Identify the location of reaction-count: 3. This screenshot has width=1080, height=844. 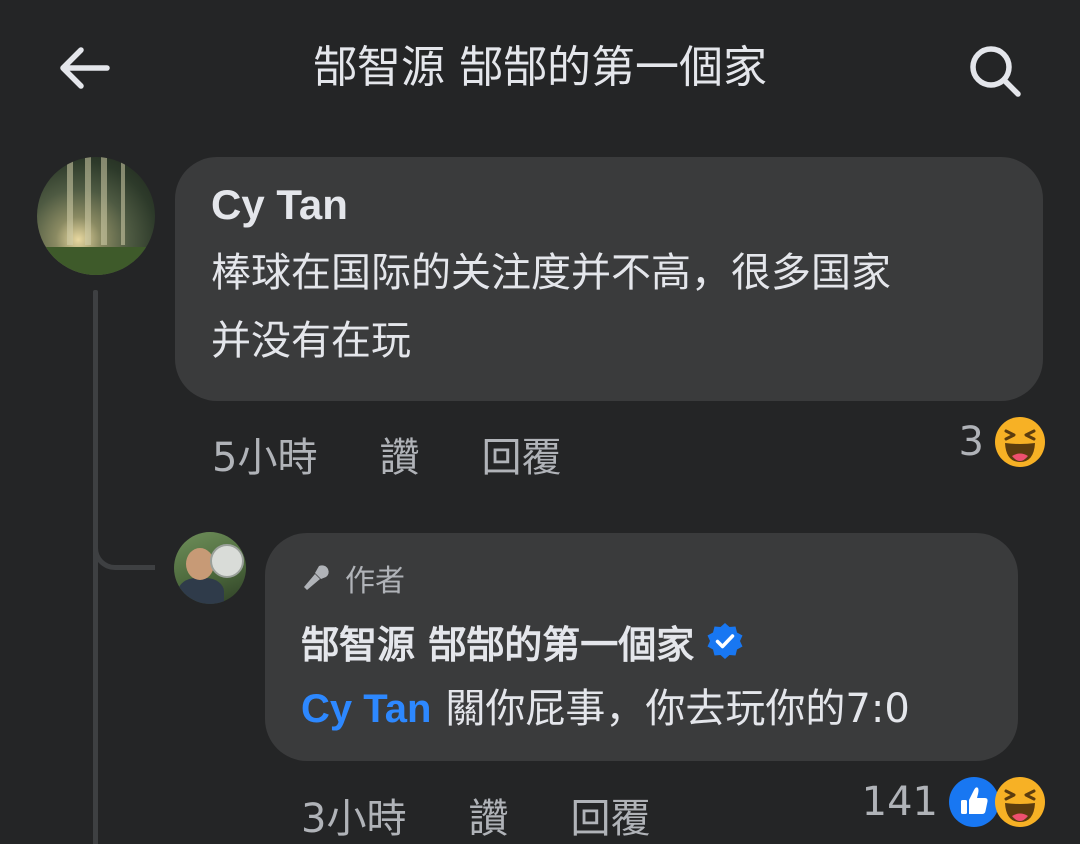
(971, 442).